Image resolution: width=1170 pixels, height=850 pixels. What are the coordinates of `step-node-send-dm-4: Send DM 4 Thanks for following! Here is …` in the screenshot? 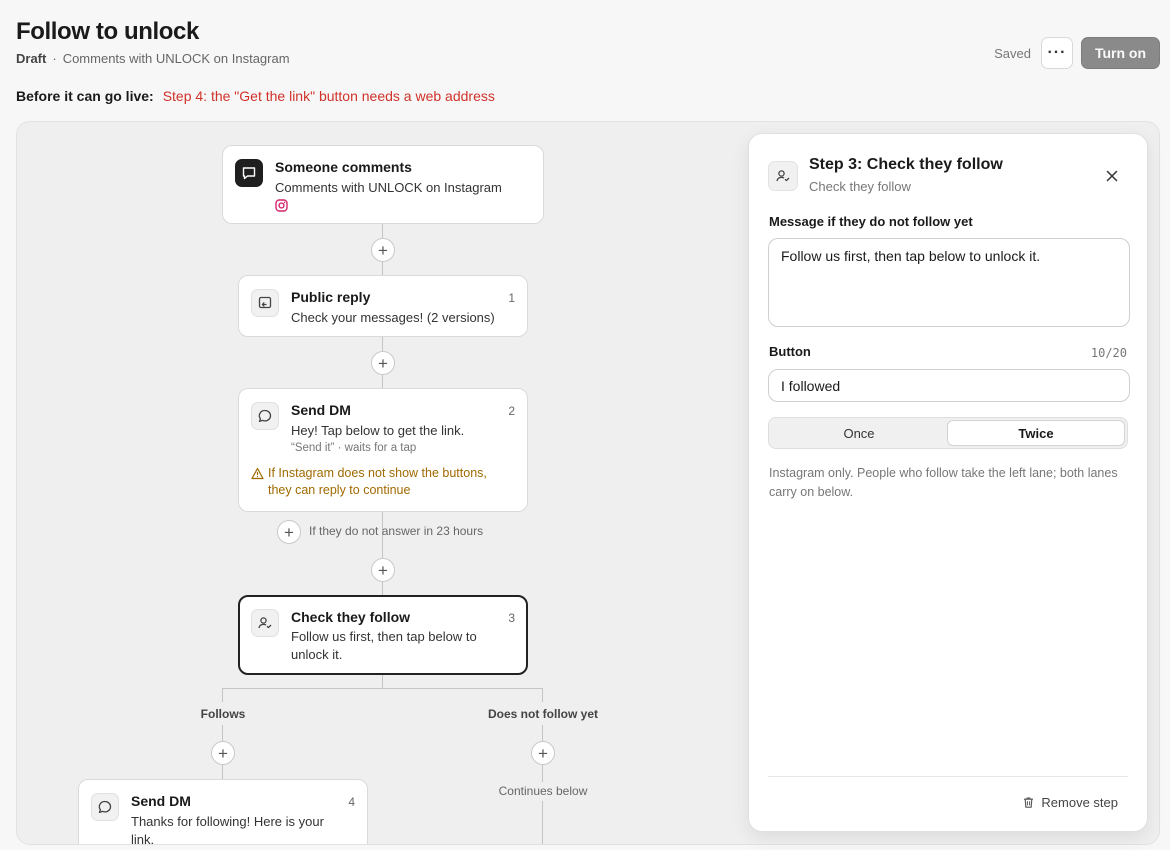 It's located at (223, 812).